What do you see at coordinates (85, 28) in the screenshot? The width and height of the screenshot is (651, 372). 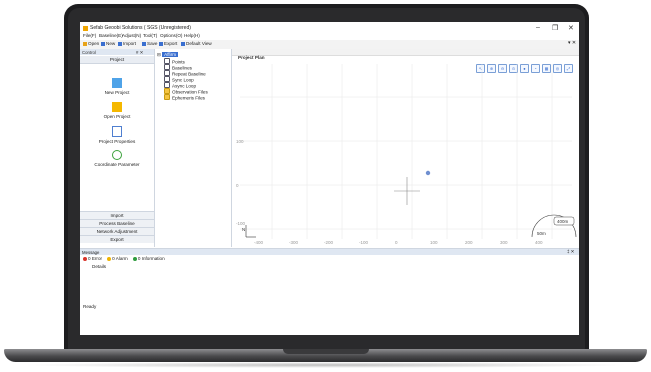 I see `app-logo-icon` at bounding box center [85, 28].